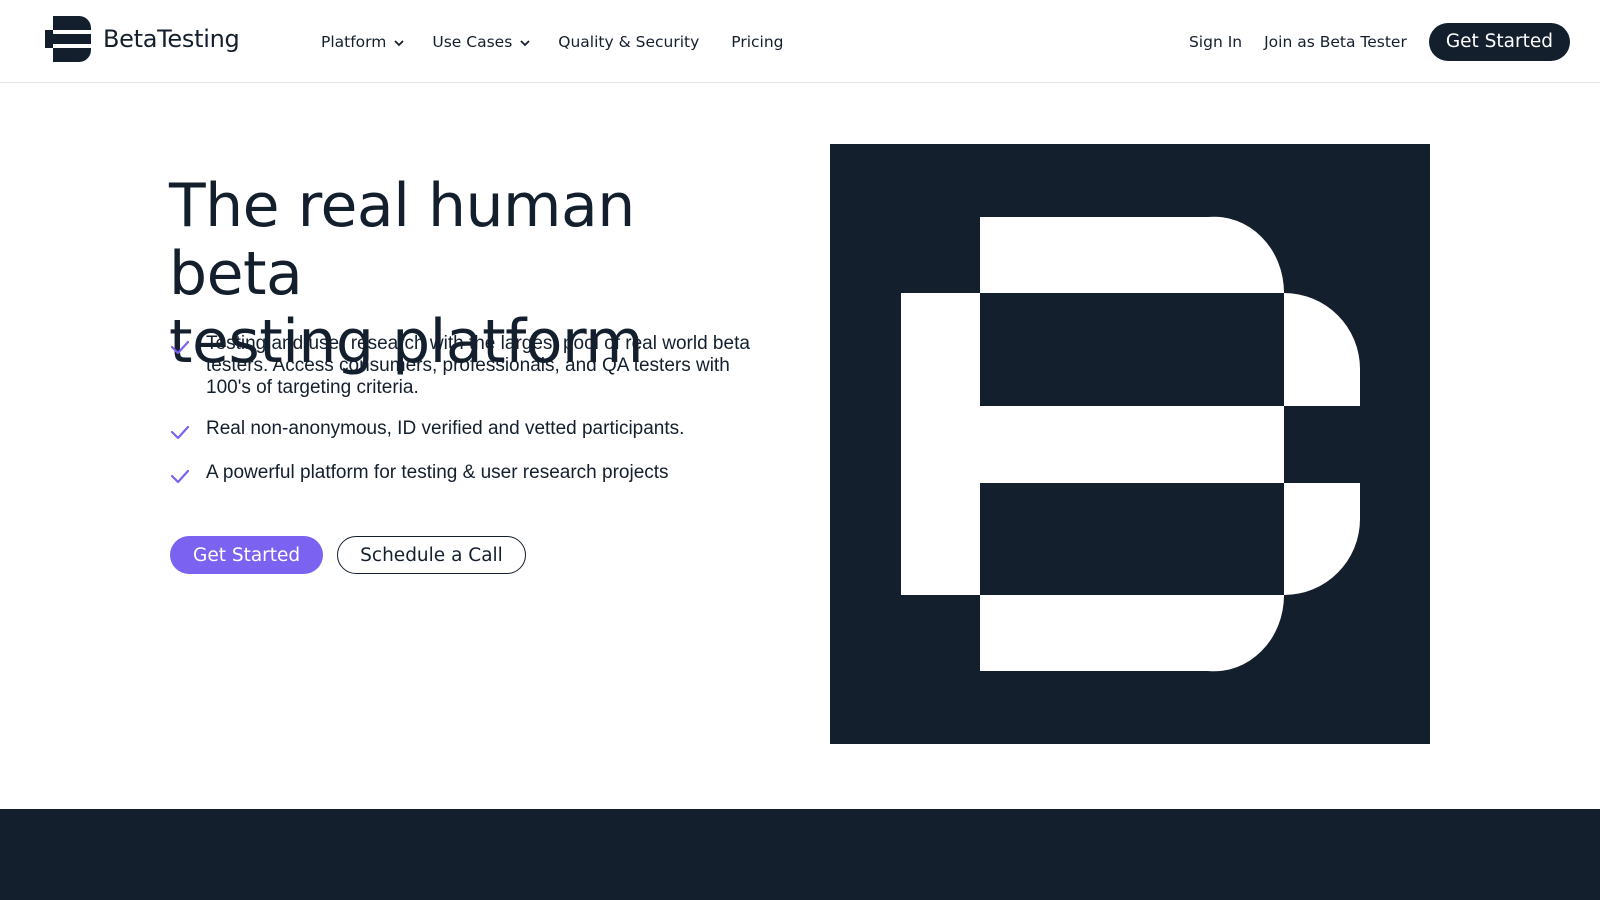 The width and height of the screenshot is (1600, 900). Describe the element at coordinates (68, 39) in the screenshot. I see `stacked-b-logo-icon` at that location.